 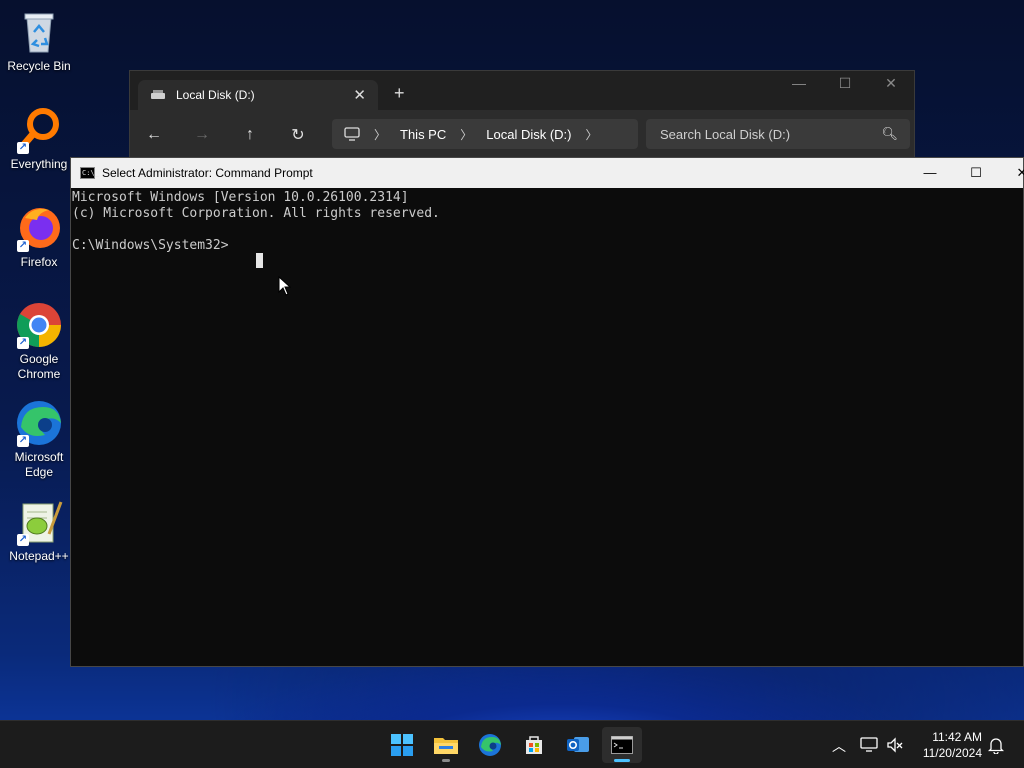 I want to click on start-button, so click(x=402, y=745).